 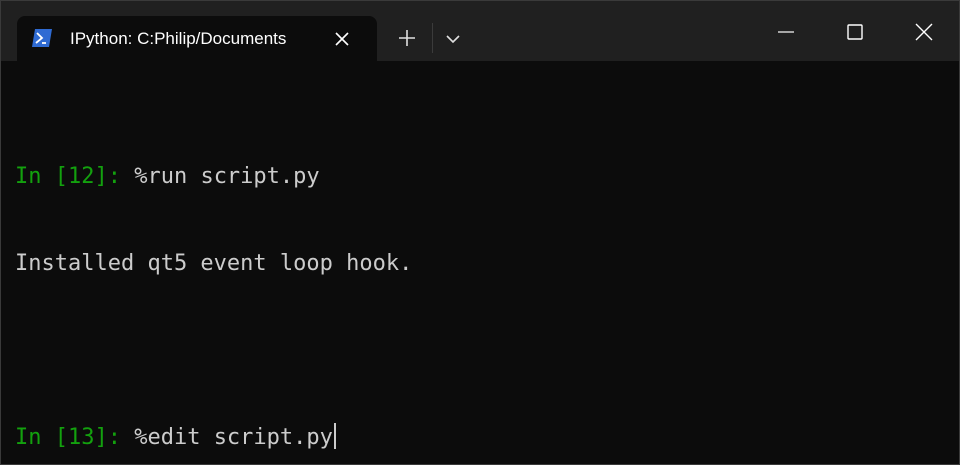 I want to click on terminal-line: Installed qt5 event loop hook., so click(x=487, y=263).